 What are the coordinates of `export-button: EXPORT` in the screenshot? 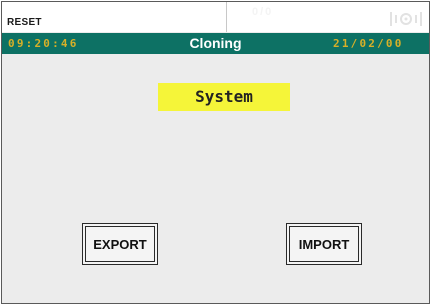 It's located at (120, 244).